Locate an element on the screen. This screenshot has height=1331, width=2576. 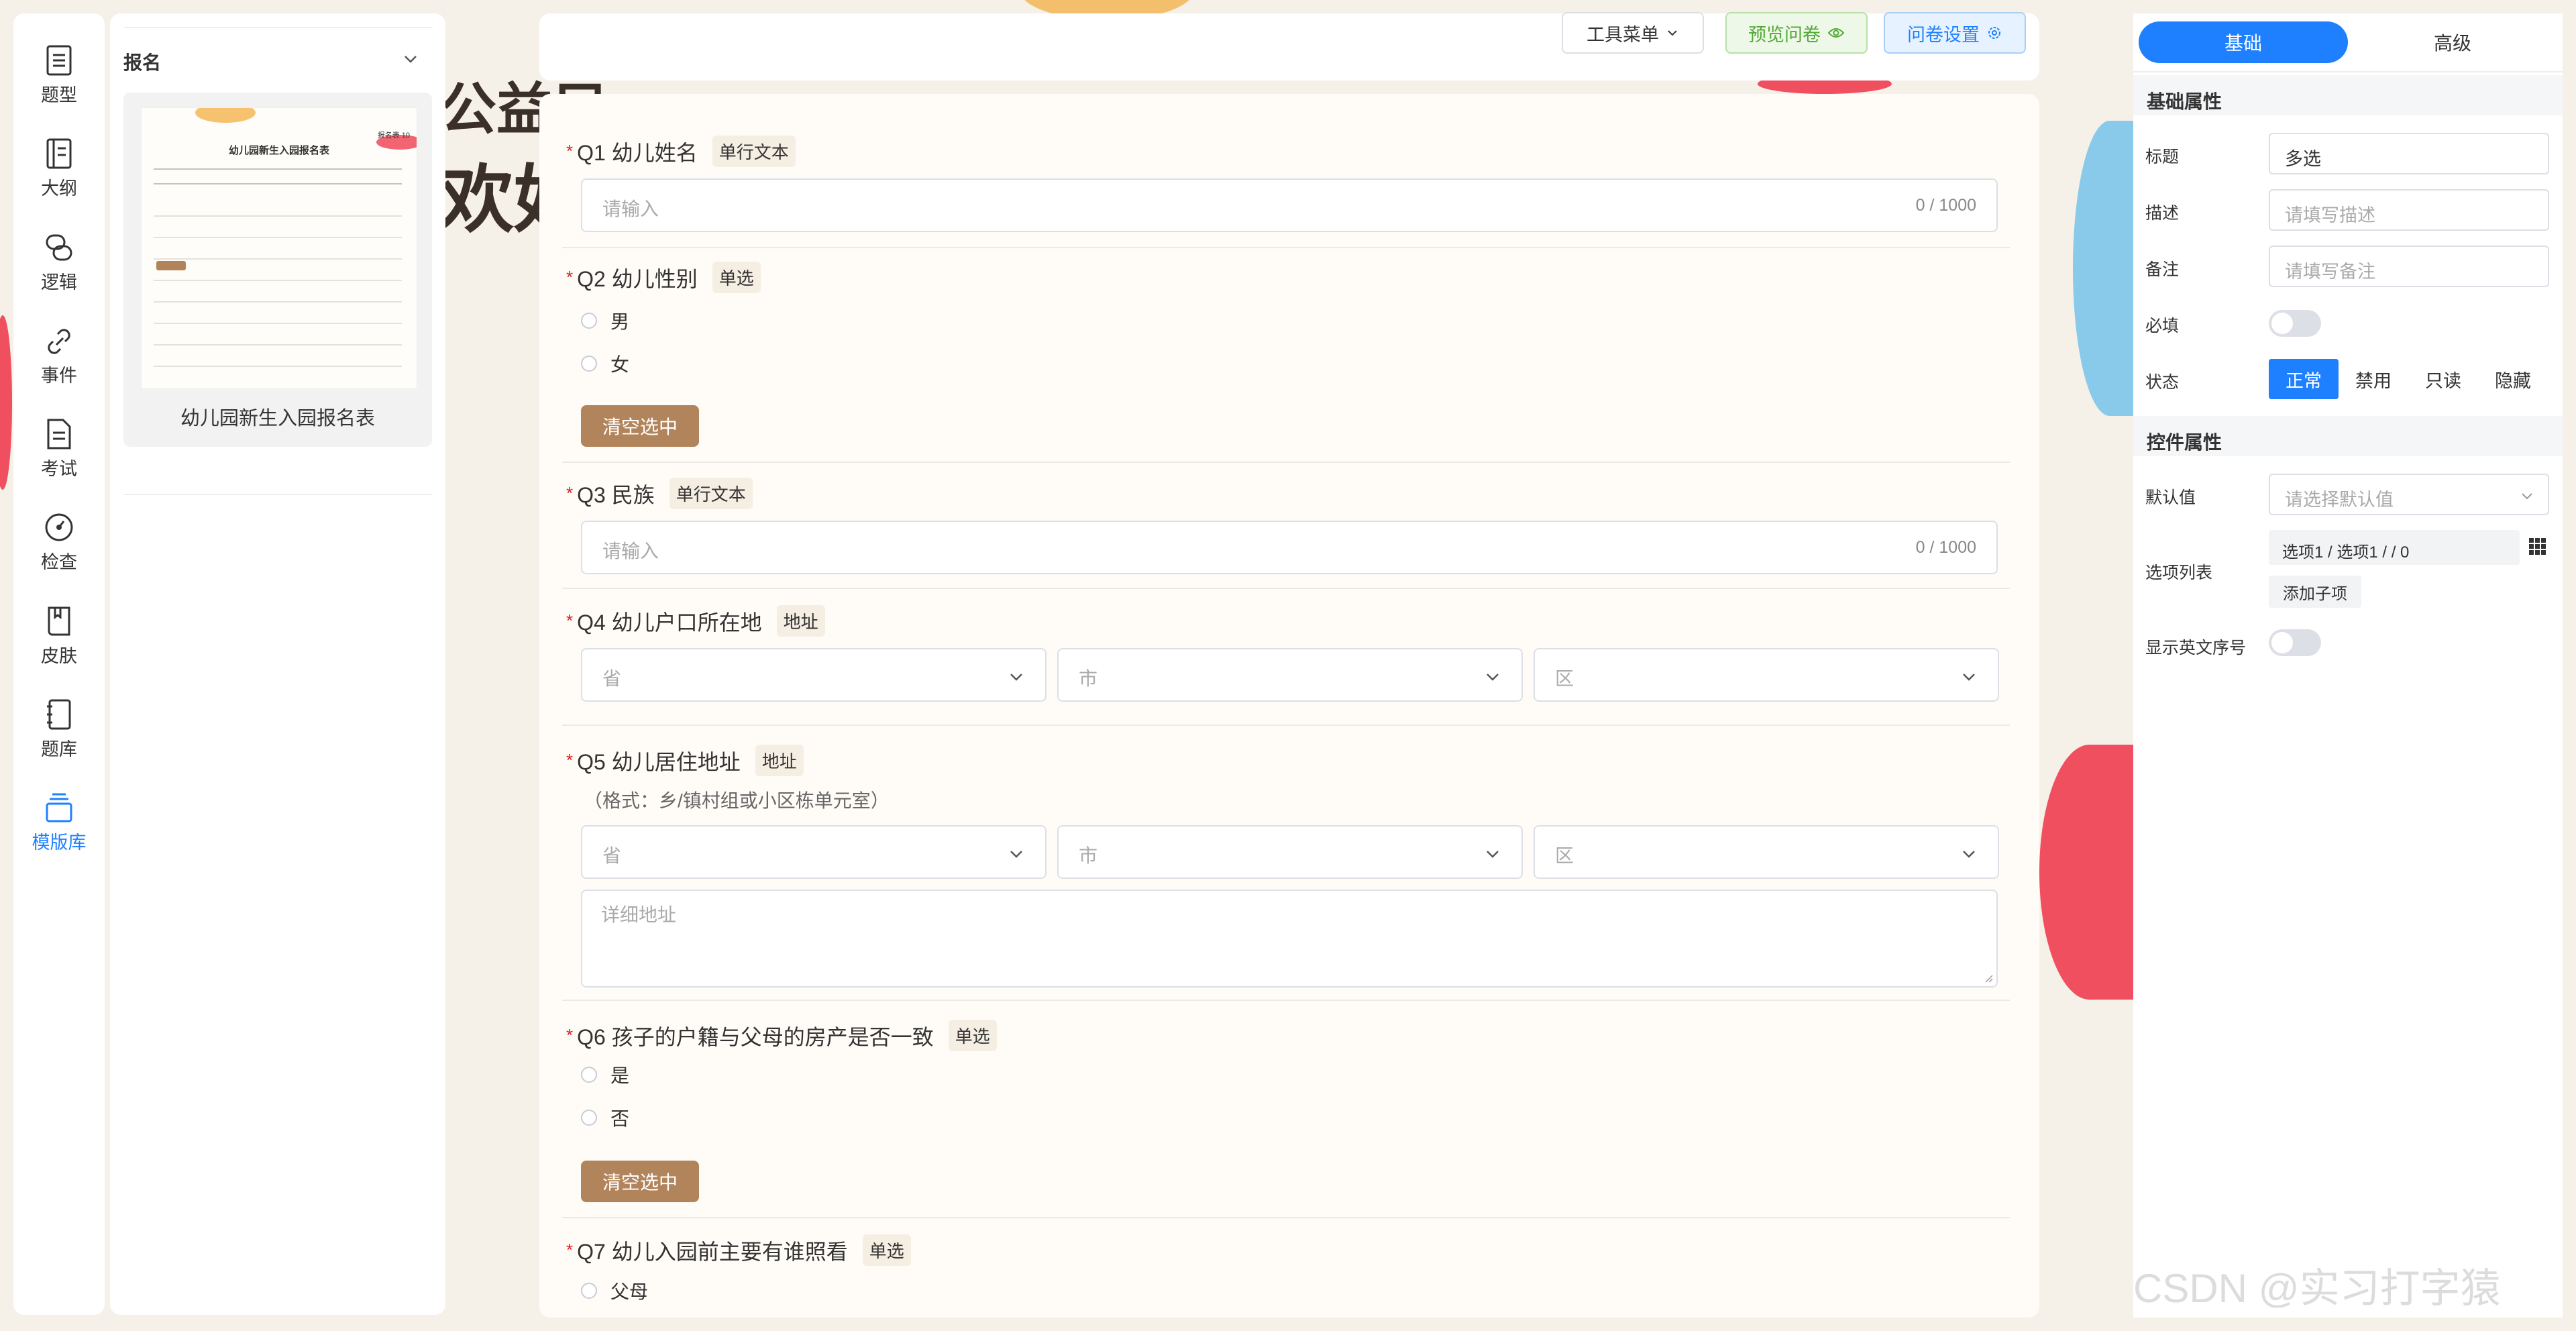
option-label: 否 is located at coordinates (620, 1118).